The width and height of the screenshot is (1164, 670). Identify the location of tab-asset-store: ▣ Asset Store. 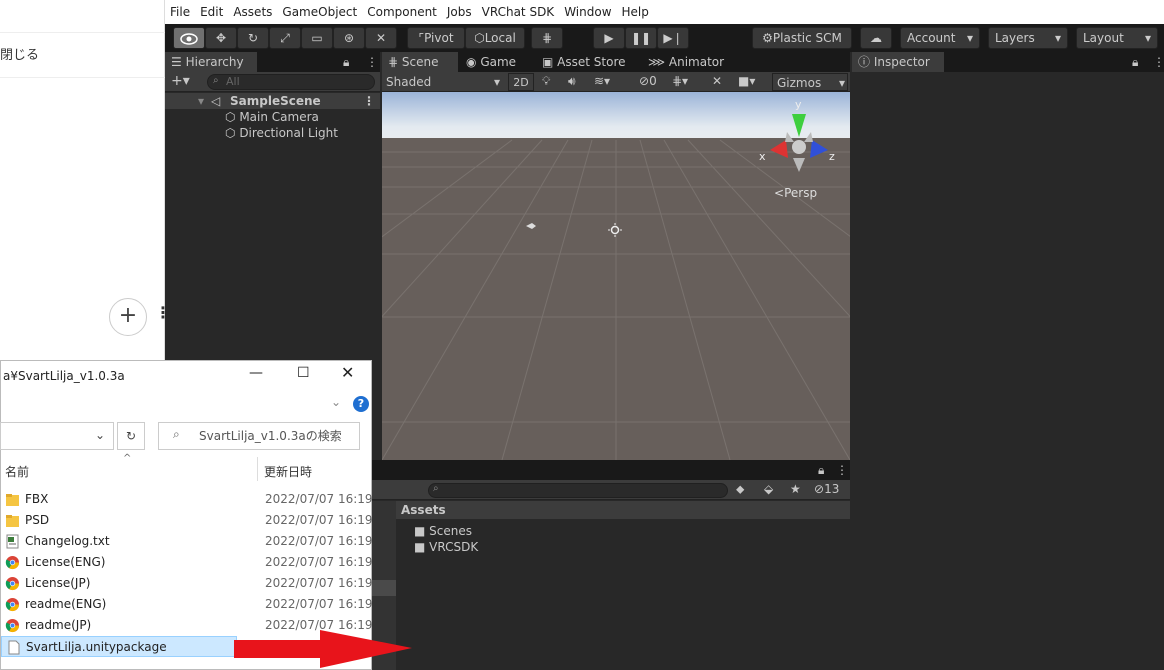
(584, 62).